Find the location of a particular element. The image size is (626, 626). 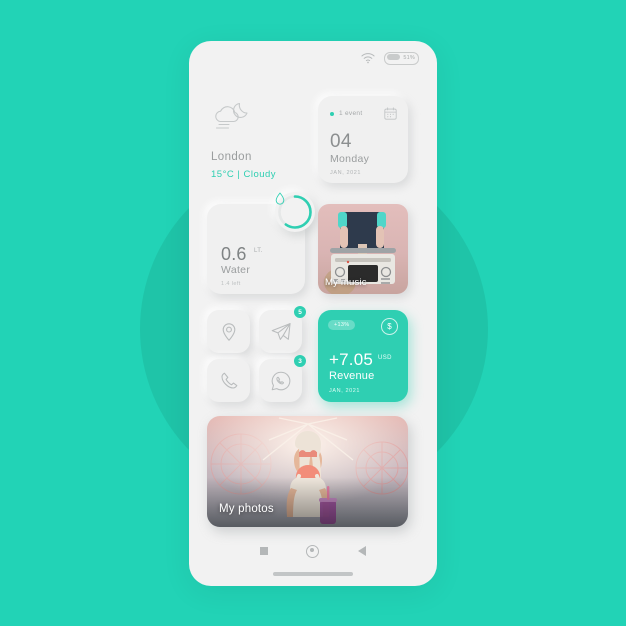

calendar-header: 1 event is located at coordinates (363, 113).